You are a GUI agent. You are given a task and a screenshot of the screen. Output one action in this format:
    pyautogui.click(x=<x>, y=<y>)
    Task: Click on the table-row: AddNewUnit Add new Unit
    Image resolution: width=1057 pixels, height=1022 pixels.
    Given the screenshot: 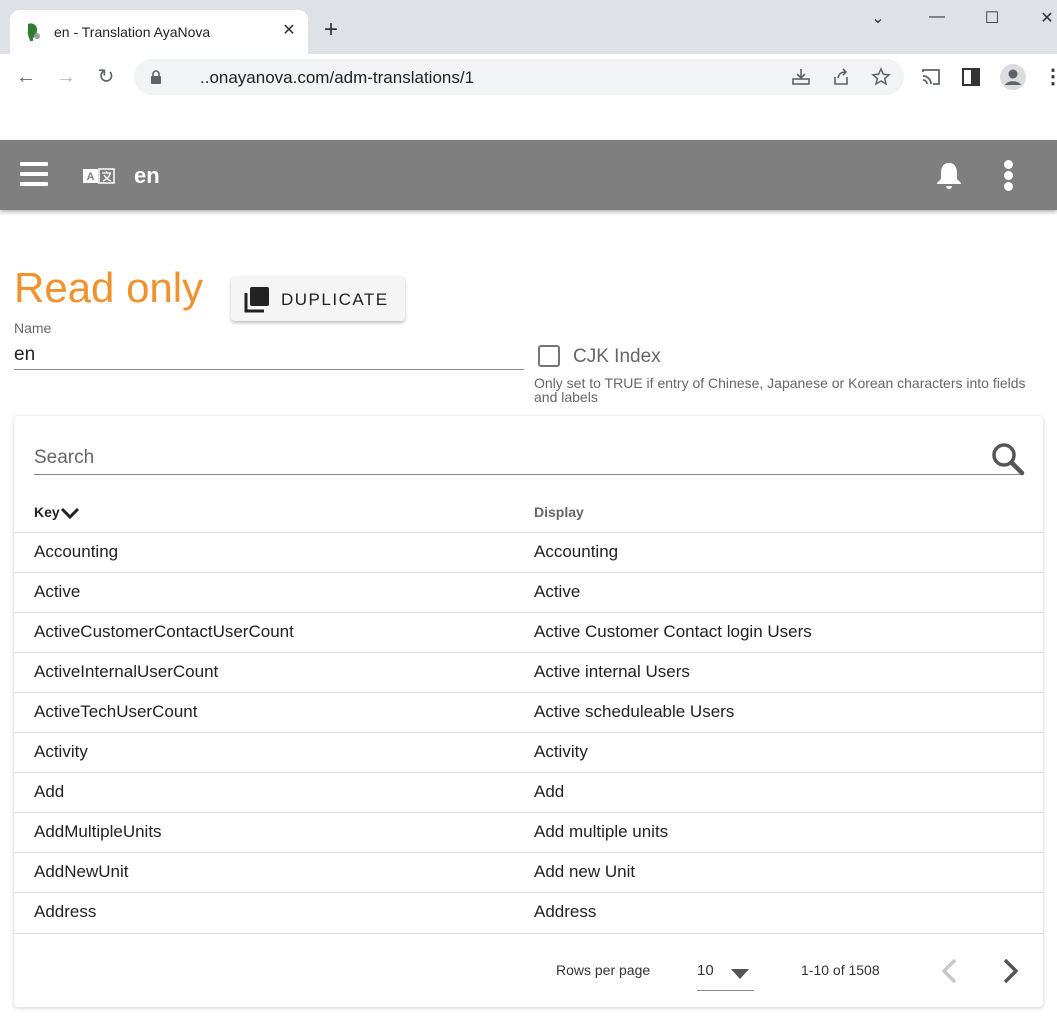 What is the action you would take?
    pyautogui.click(x=528, y=873)
    